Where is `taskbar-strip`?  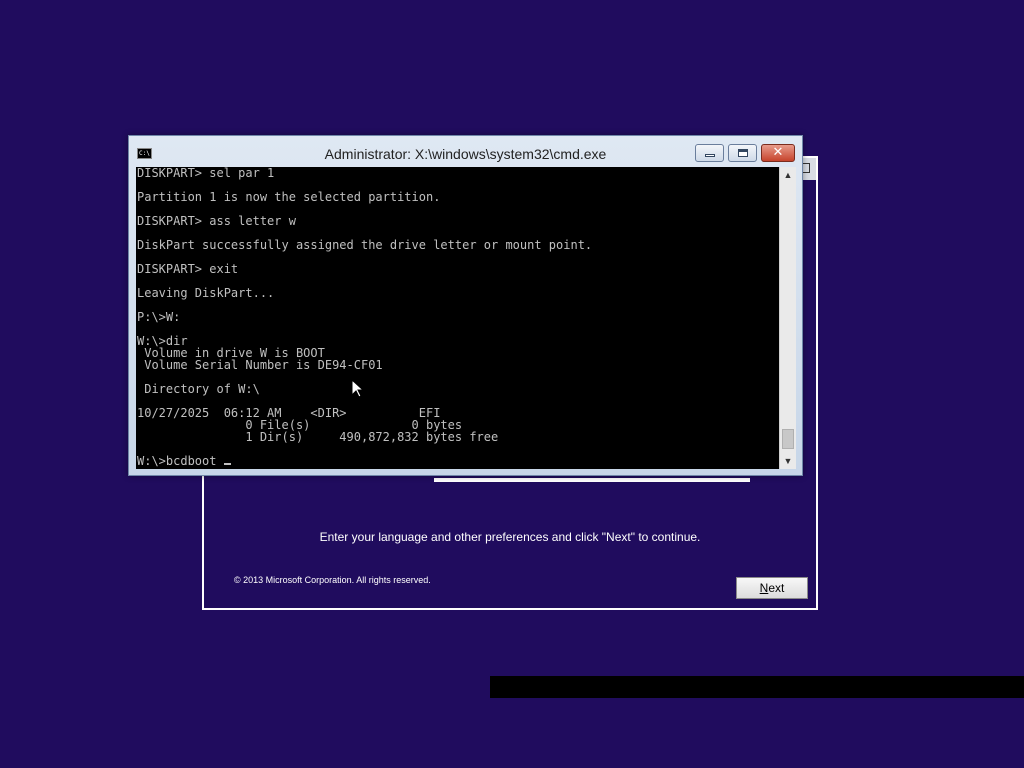
taskbar-strip is located at coordinates (757, 687).